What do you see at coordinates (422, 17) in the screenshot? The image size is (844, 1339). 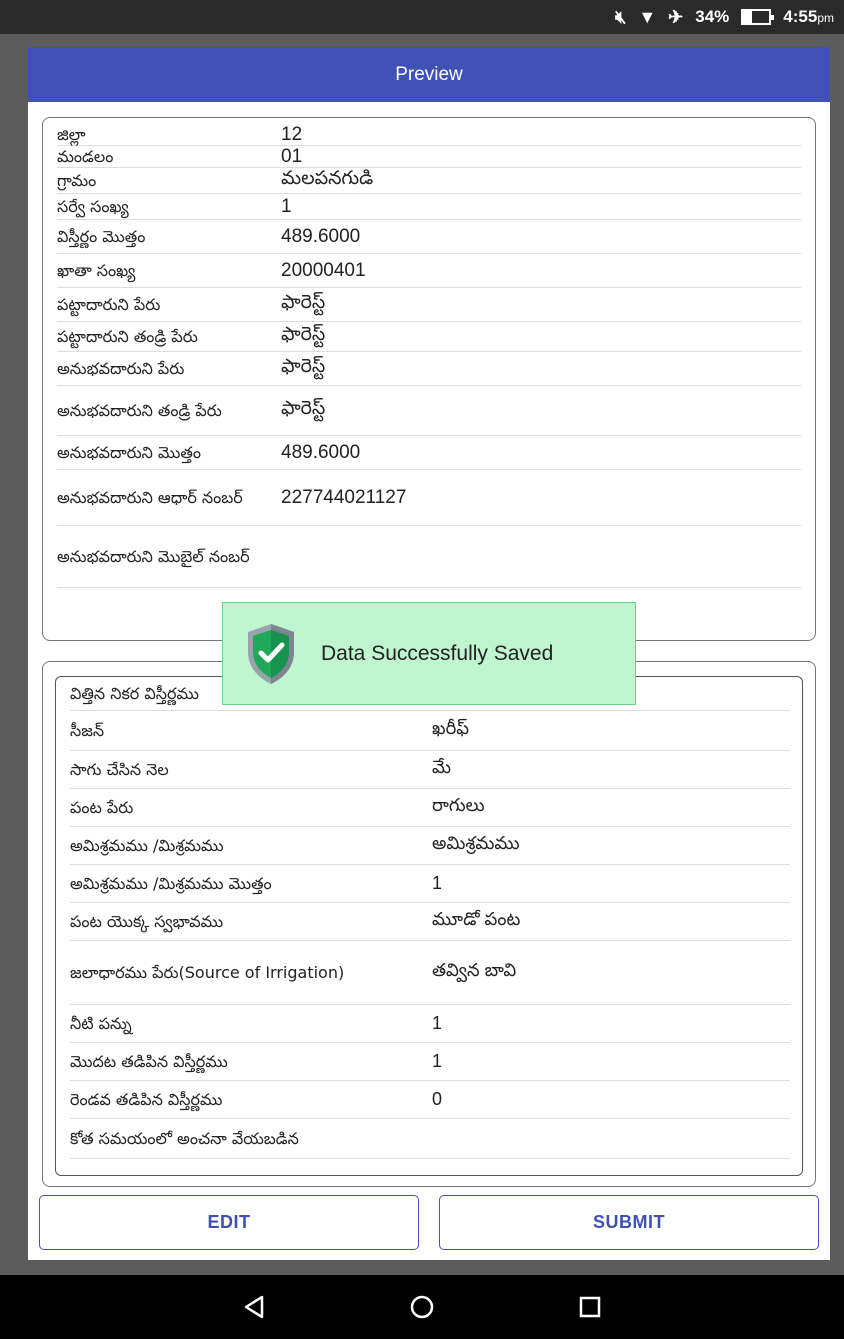 I see `status-bar: 🔇︎ ▼ ✈ 34% 4:55pm` at bounding box center [422, 17].